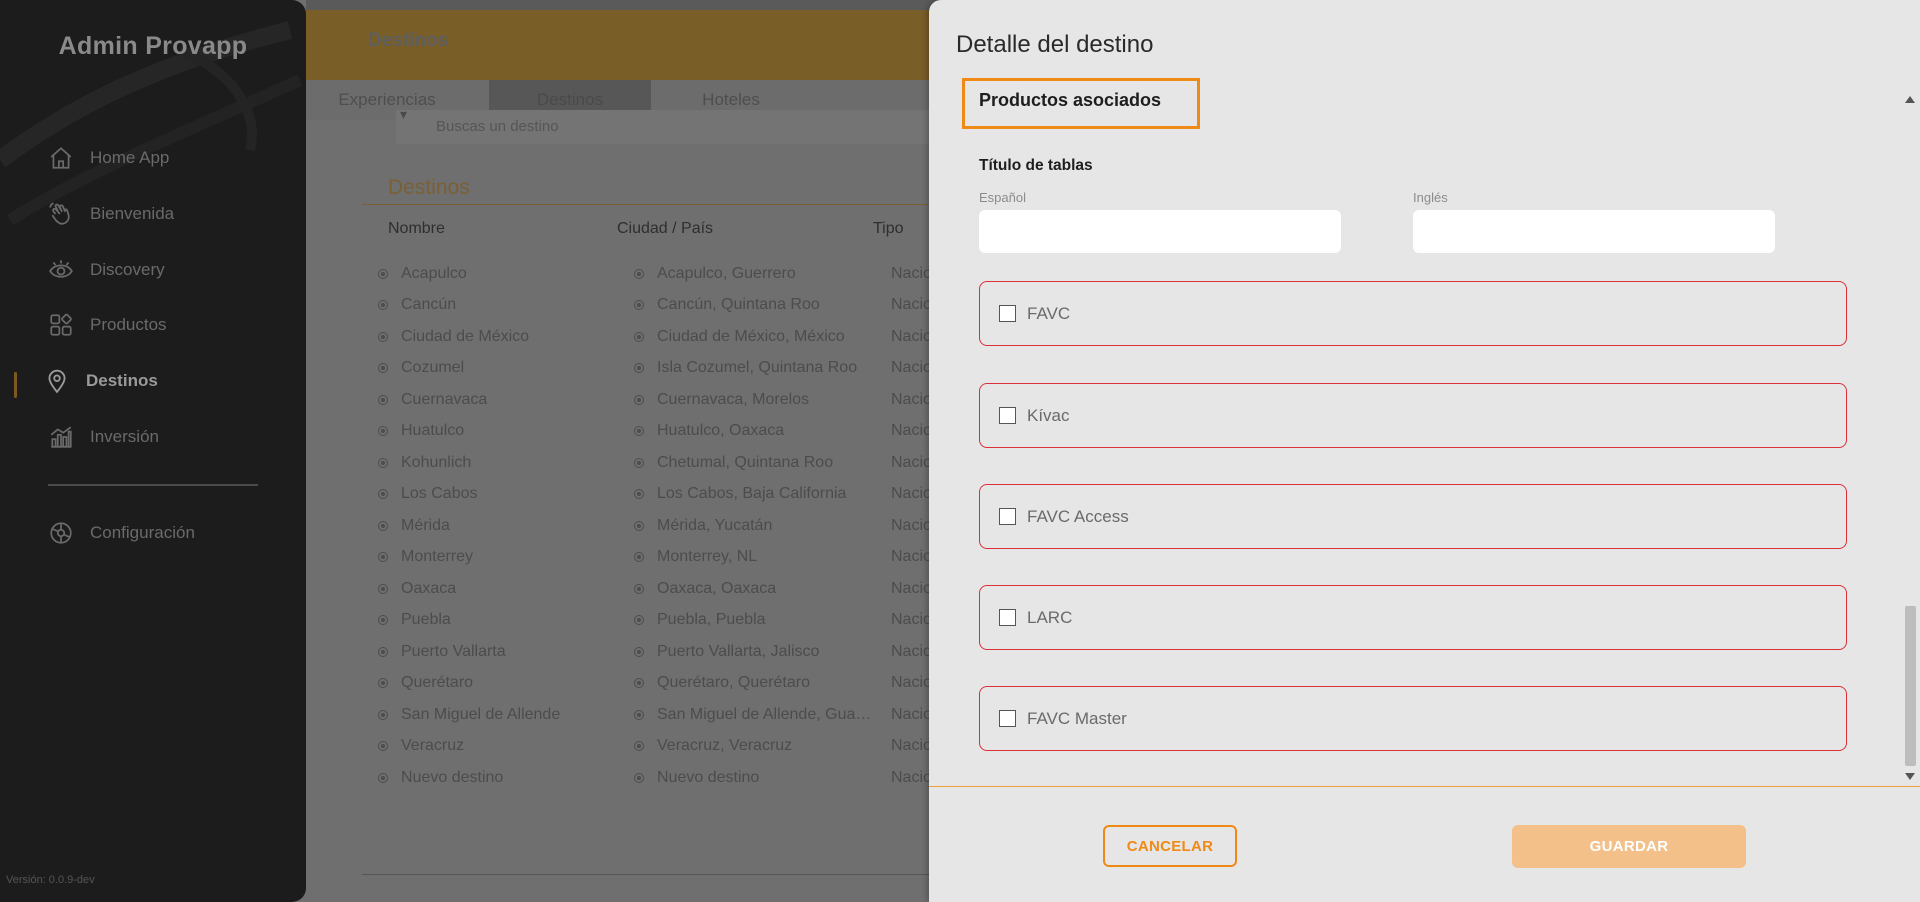 This screenshot has width=1920, height=902. I want to click on sidebar-item-destinos: Destinos, so click(101, 381).